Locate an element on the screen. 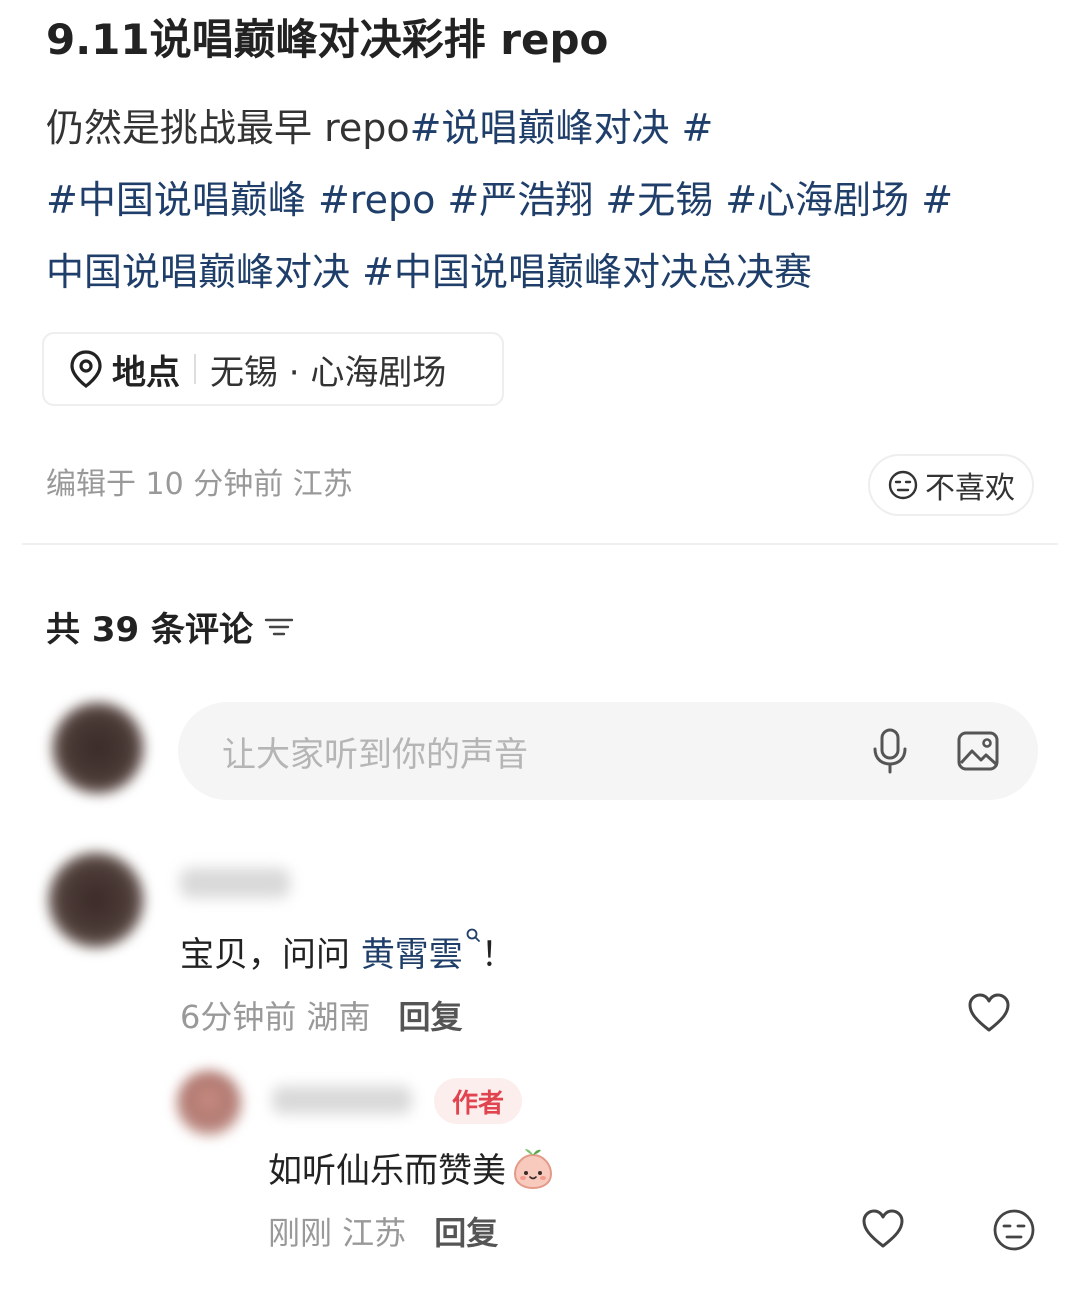  image-icon is located at coordinates (978, 751).